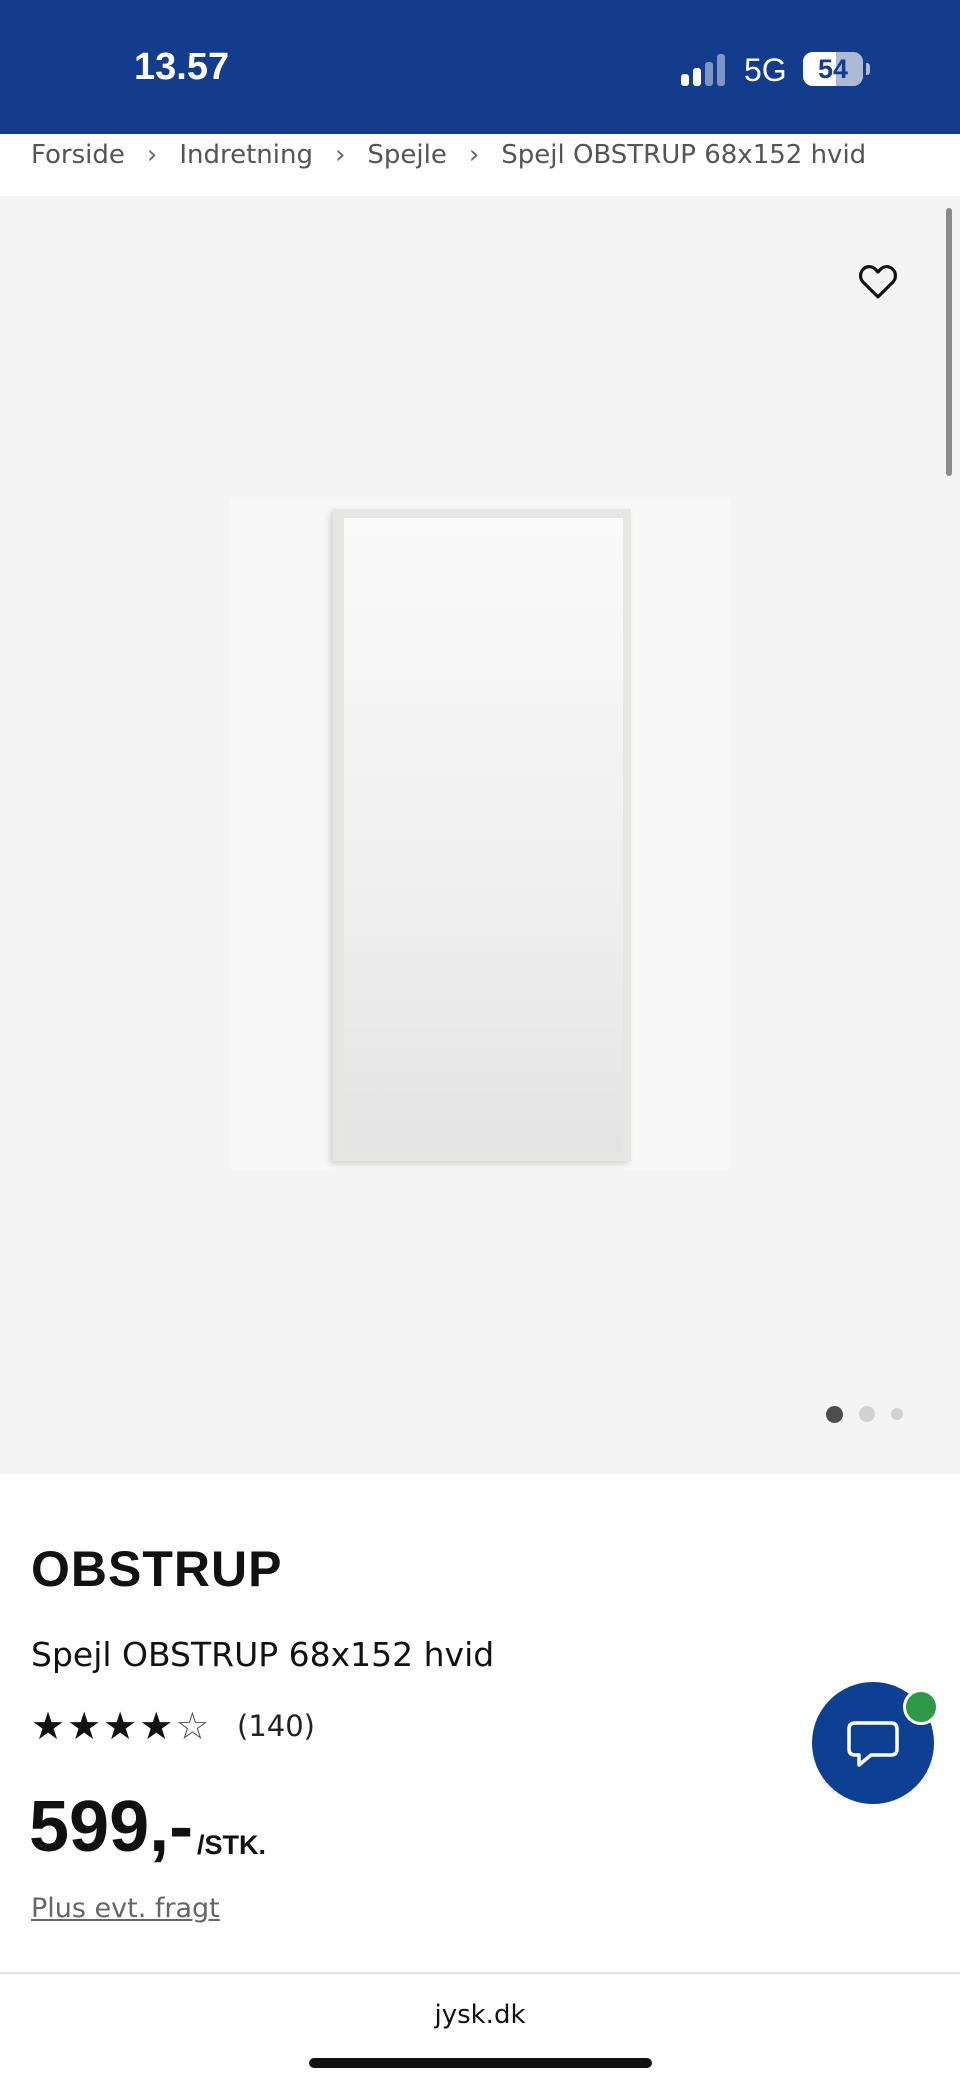 The height and width of the screenshot is (2086, 960). I want to click on address-url: jysk.dk, so click(480, 2015).